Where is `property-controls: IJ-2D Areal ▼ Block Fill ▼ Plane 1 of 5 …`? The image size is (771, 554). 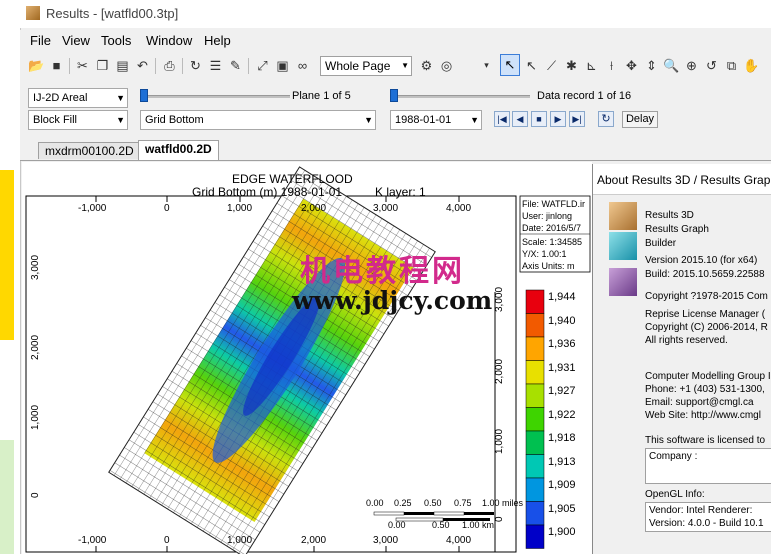
property-controls: IJ-2D Areal ▼ Block Fill ▼ Plane 1 of 5 … is located at coordinates (395, 110).